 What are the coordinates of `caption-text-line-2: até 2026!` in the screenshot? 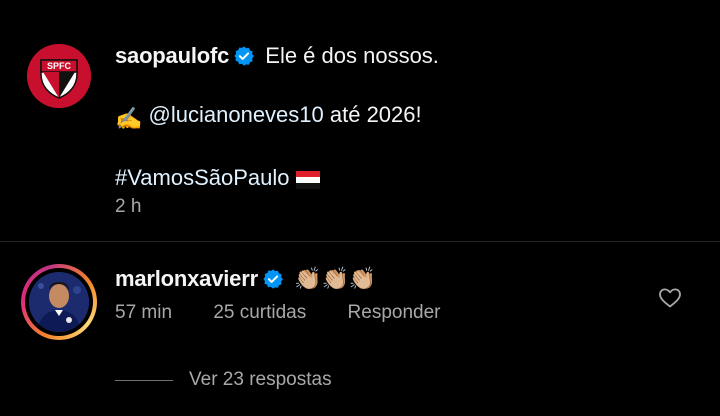 It's located at (372, 114).